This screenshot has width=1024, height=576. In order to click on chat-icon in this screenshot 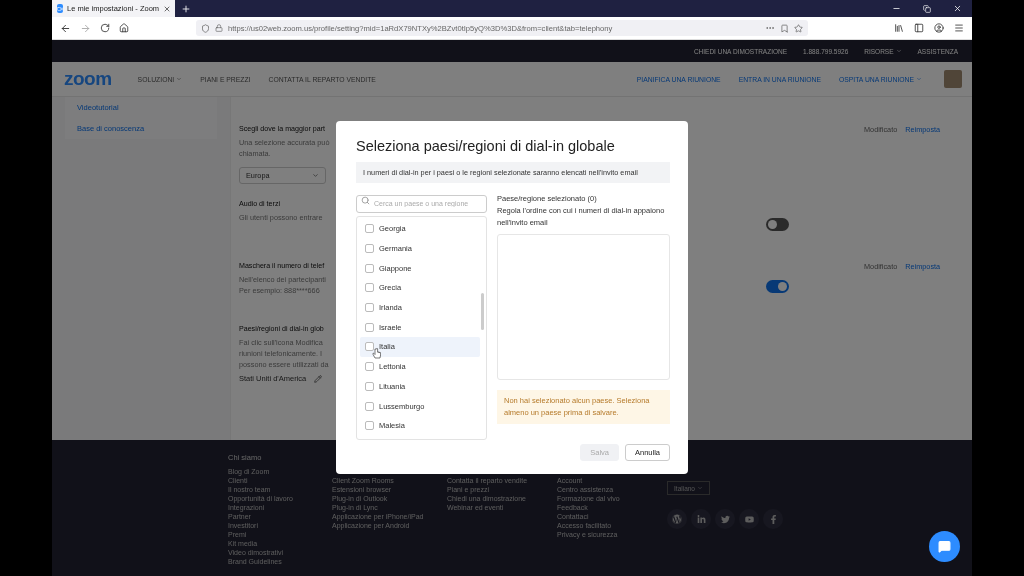, I will do `click(944, 546)`.